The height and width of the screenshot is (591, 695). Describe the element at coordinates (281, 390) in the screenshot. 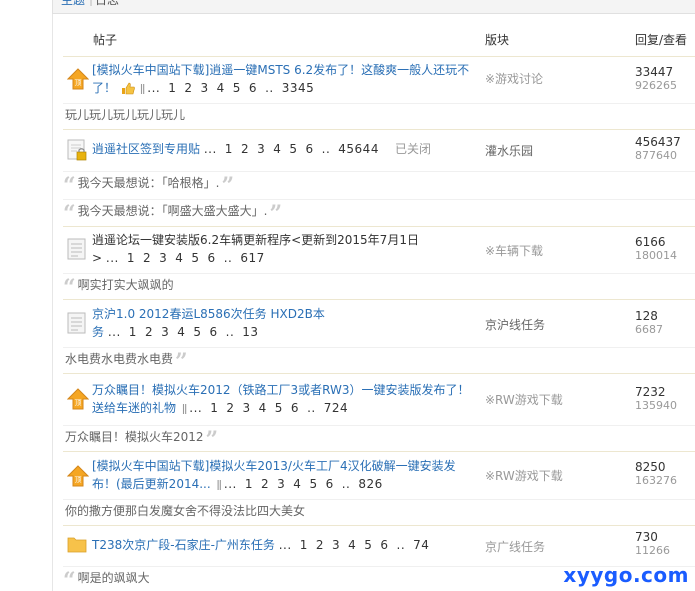

I see `thread-title-5-text: 万众瞩目！模拟火车2012（铁路工厂3或者RW3）一键安装版发布了！` at that location.